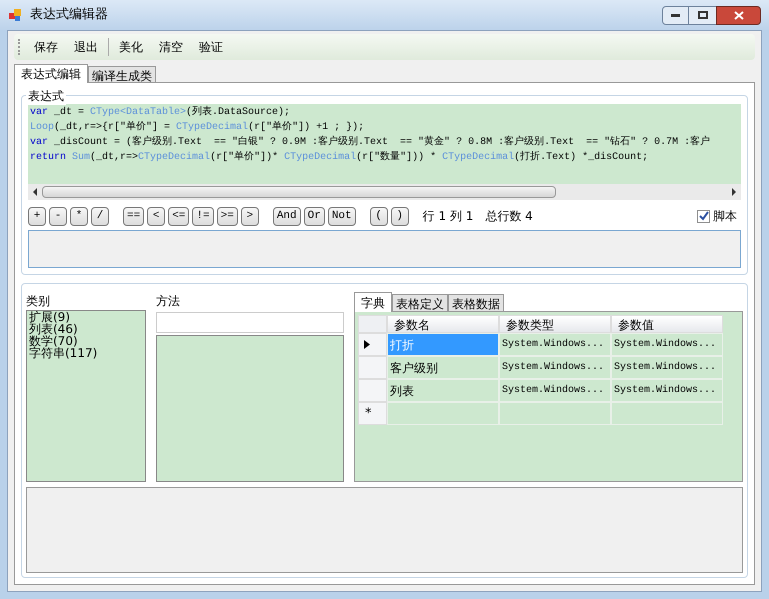  What do you see at coordinates (122, 74) in the screenshot?
I see `tab: 编译生成类` at bounding box center [122, 74].